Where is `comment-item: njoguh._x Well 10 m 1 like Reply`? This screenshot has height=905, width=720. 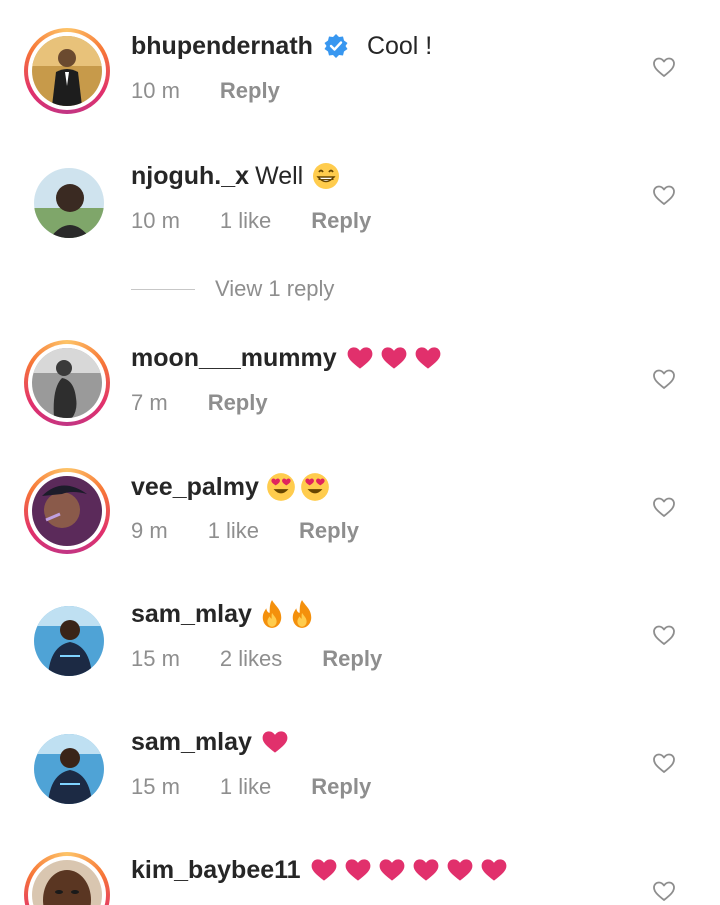 comment-item: njoguh._x Well 10 m 1 like Reply is located at coordinates (360, 213).